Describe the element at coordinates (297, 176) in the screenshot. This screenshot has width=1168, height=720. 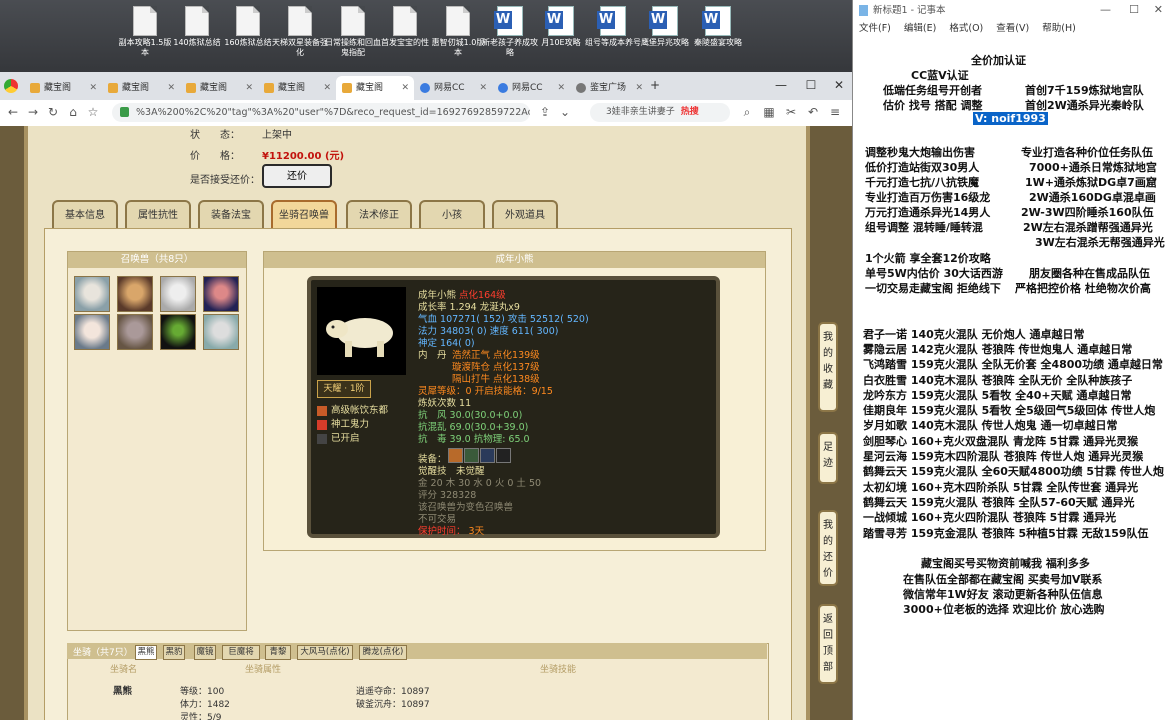
I see `bargain-button: 还价` at that location.